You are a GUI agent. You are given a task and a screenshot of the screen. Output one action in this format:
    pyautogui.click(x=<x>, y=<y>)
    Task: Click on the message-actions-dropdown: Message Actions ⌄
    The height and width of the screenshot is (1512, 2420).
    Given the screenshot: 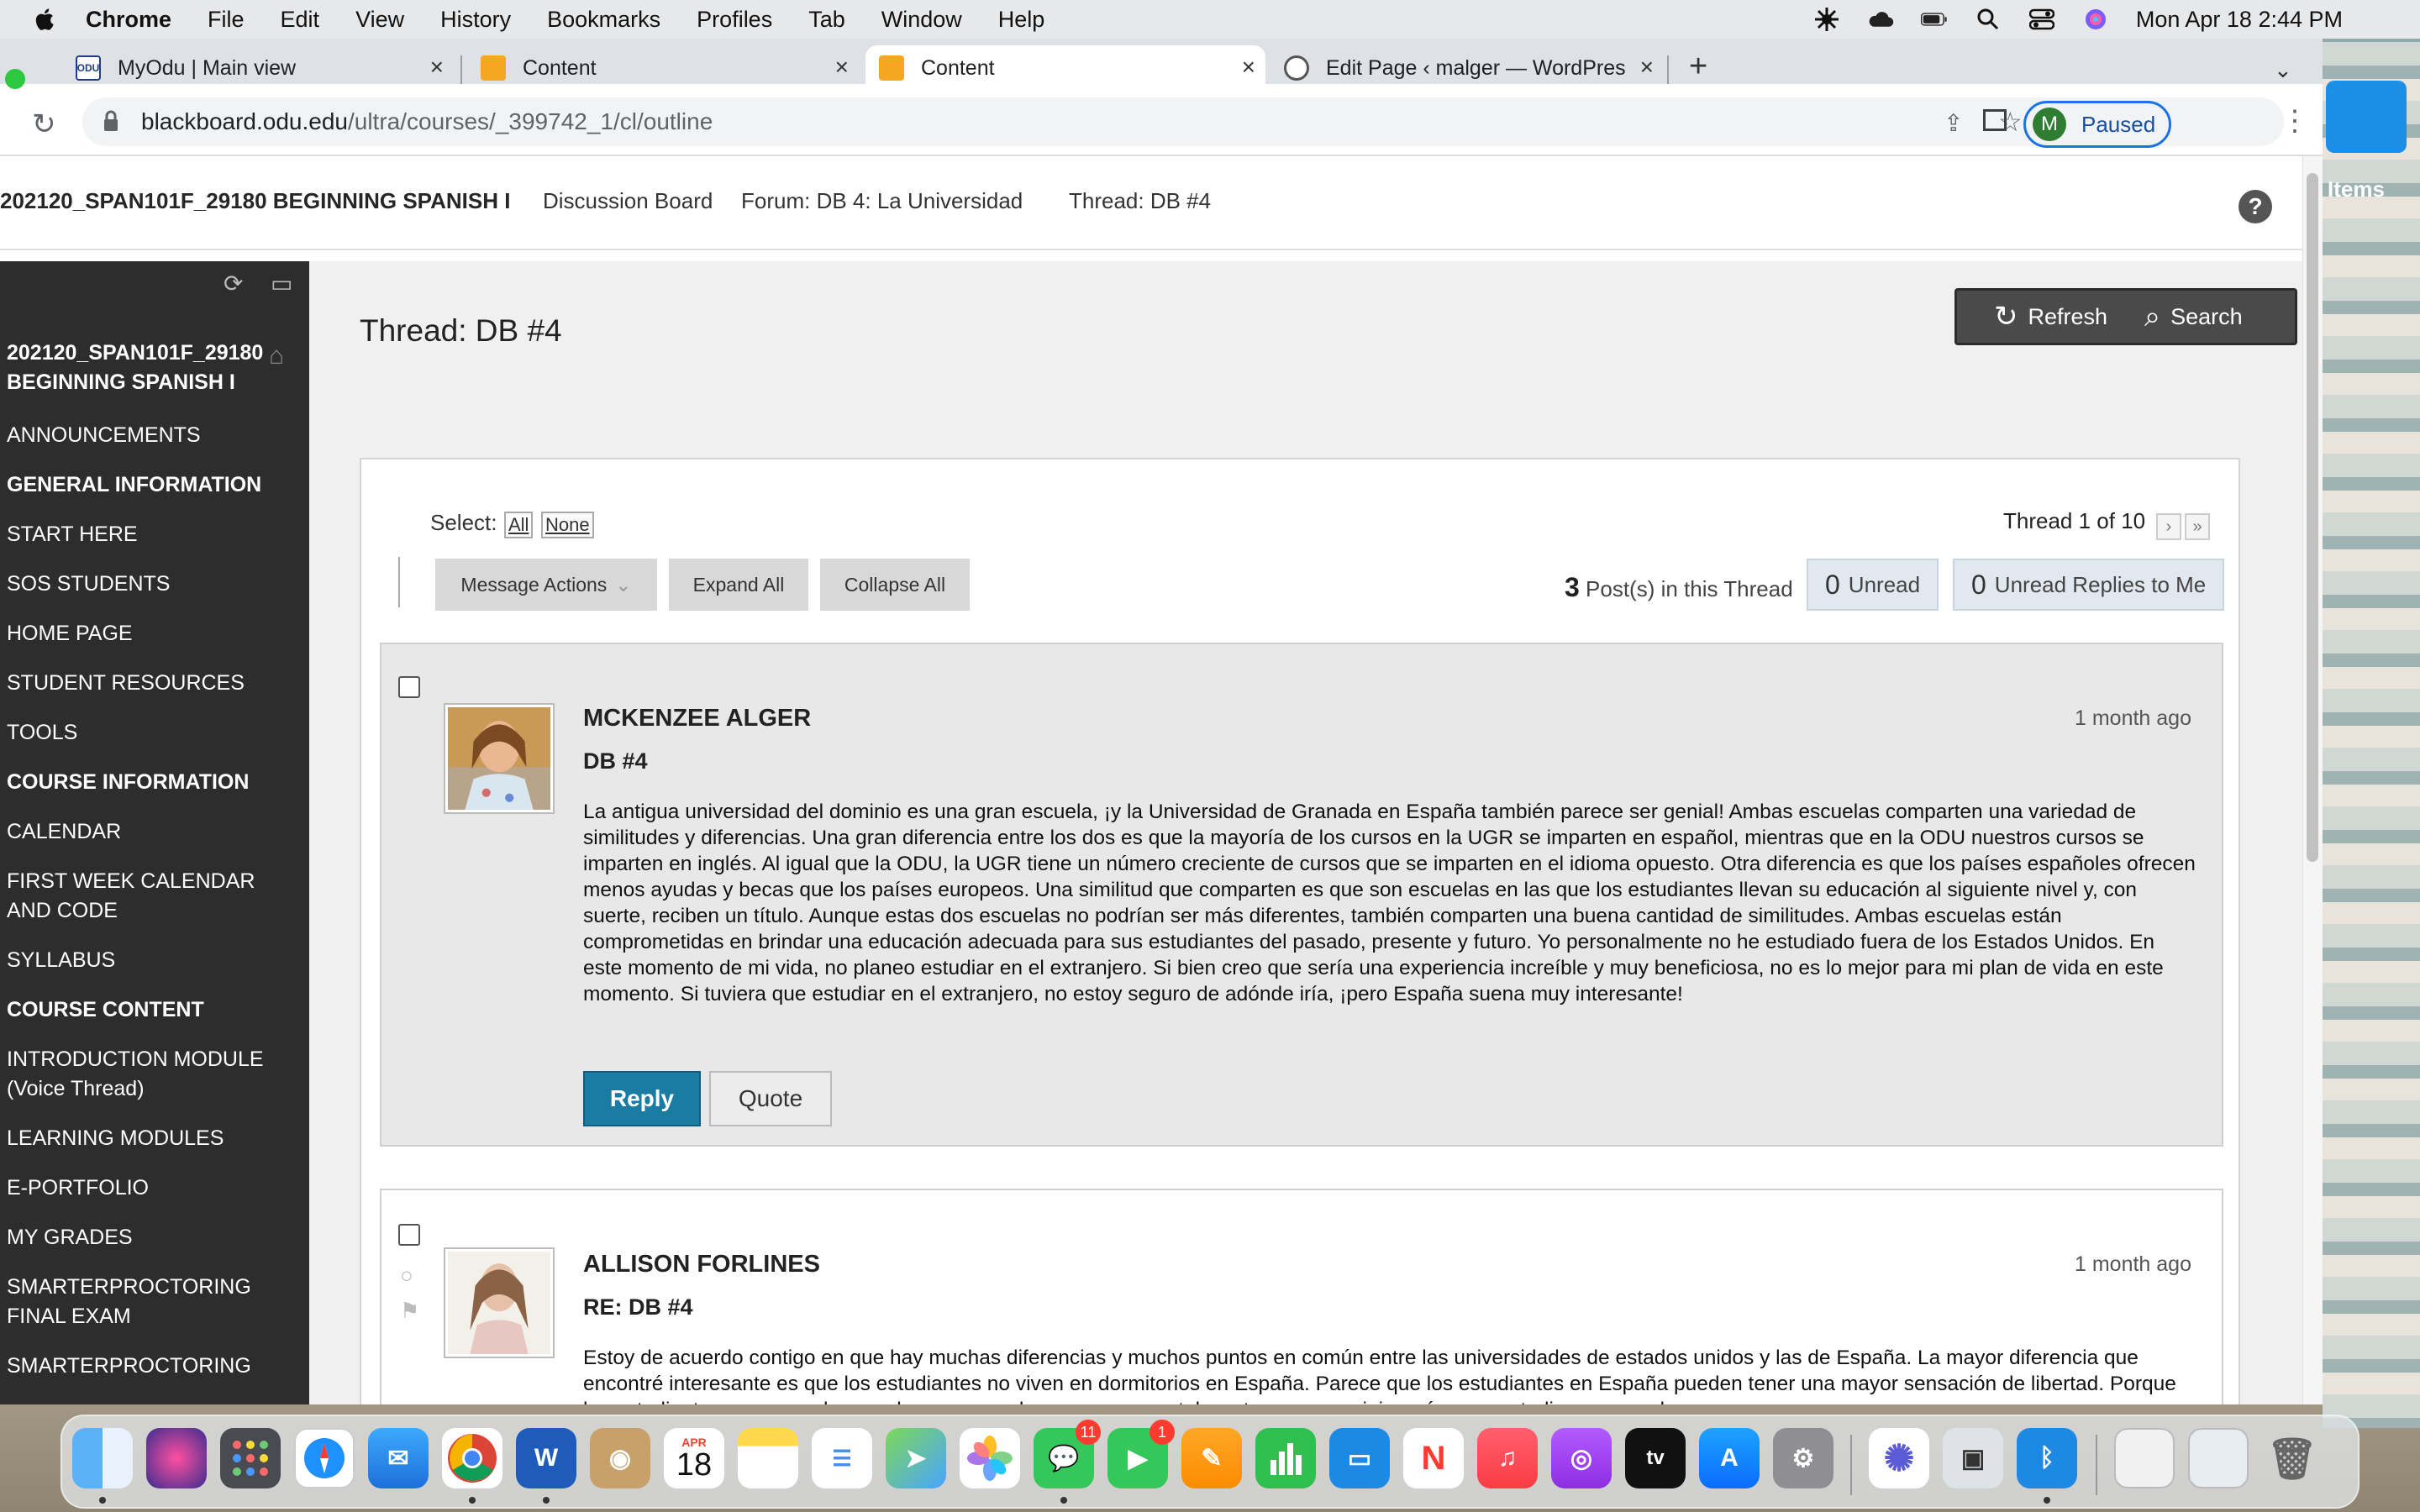 What is the action you would take?
    pyautogui.click(x=546, y=585)
    